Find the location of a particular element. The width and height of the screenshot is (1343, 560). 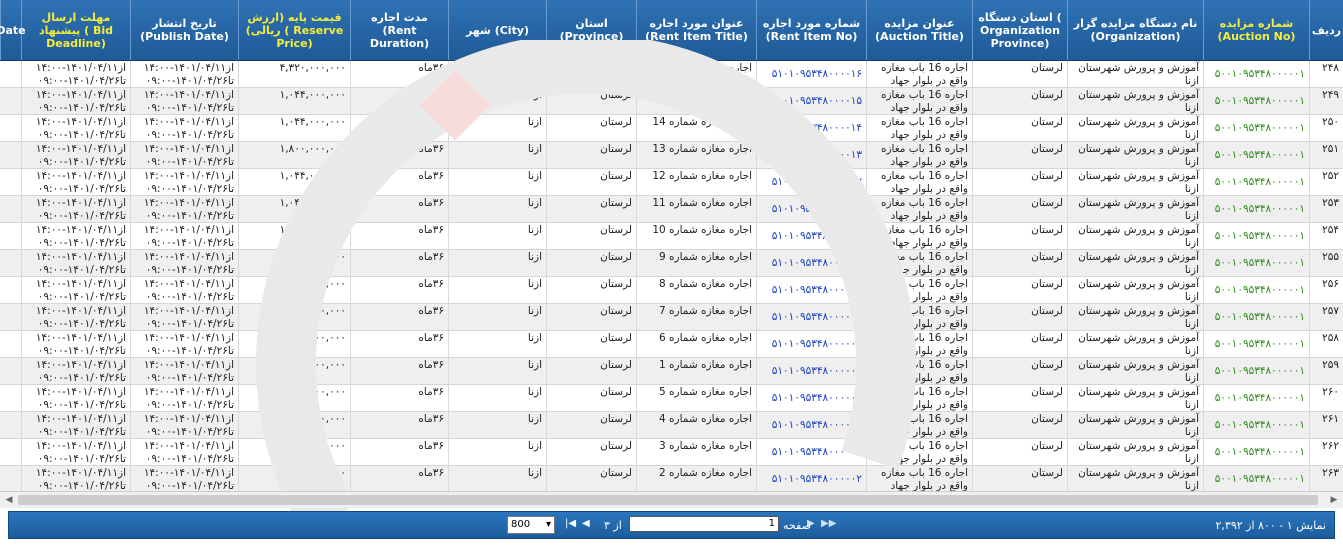

column-header-city: شهر (City) is located at coordinates (497, 30).